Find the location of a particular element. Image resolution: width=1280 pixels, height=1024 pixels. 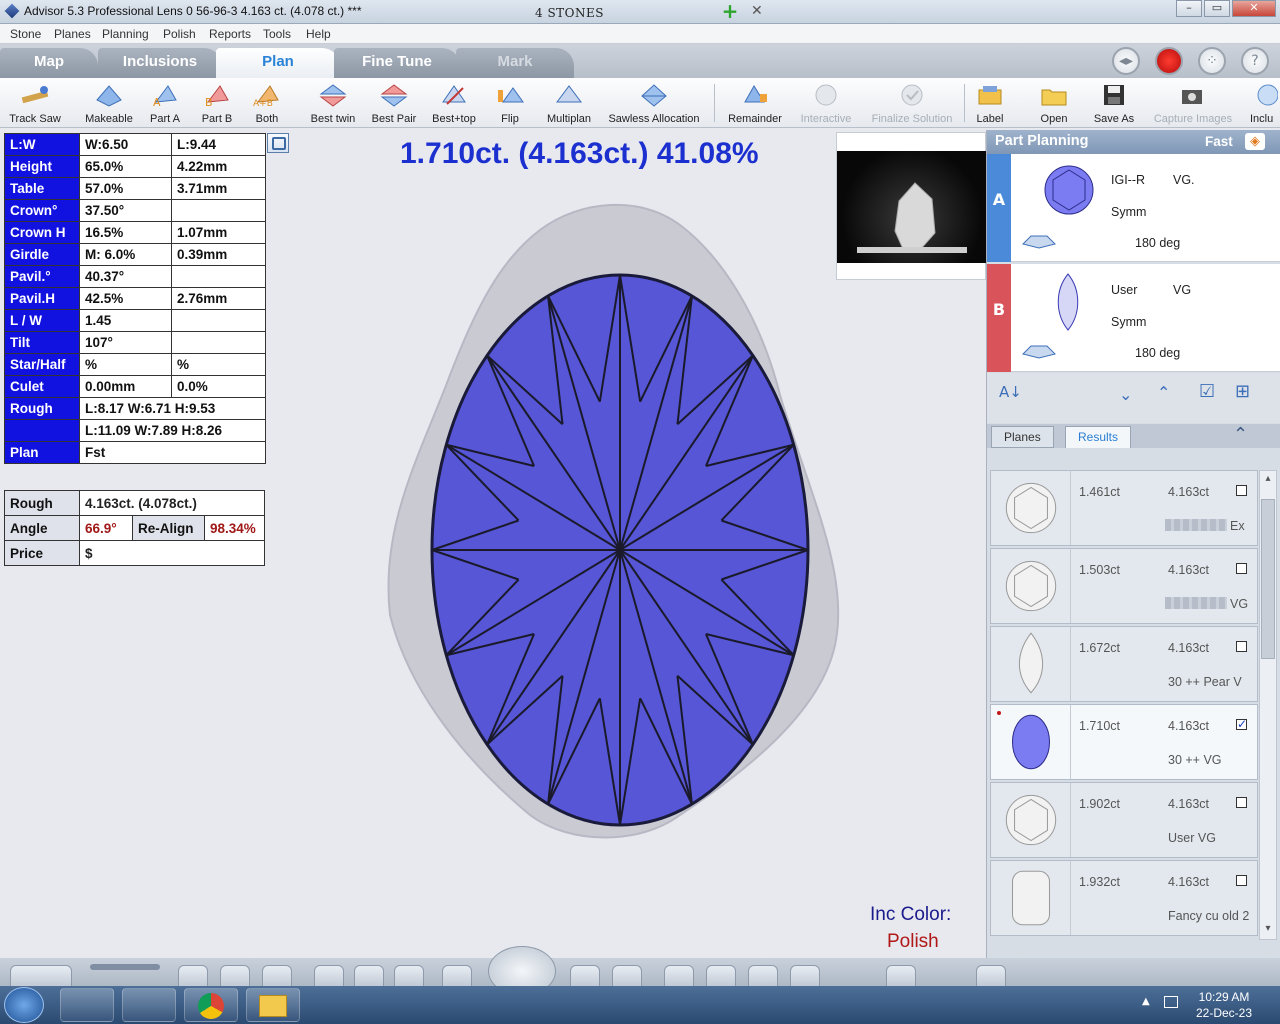

inclusions-button: Inclu is located at coordinates (1263, 103).